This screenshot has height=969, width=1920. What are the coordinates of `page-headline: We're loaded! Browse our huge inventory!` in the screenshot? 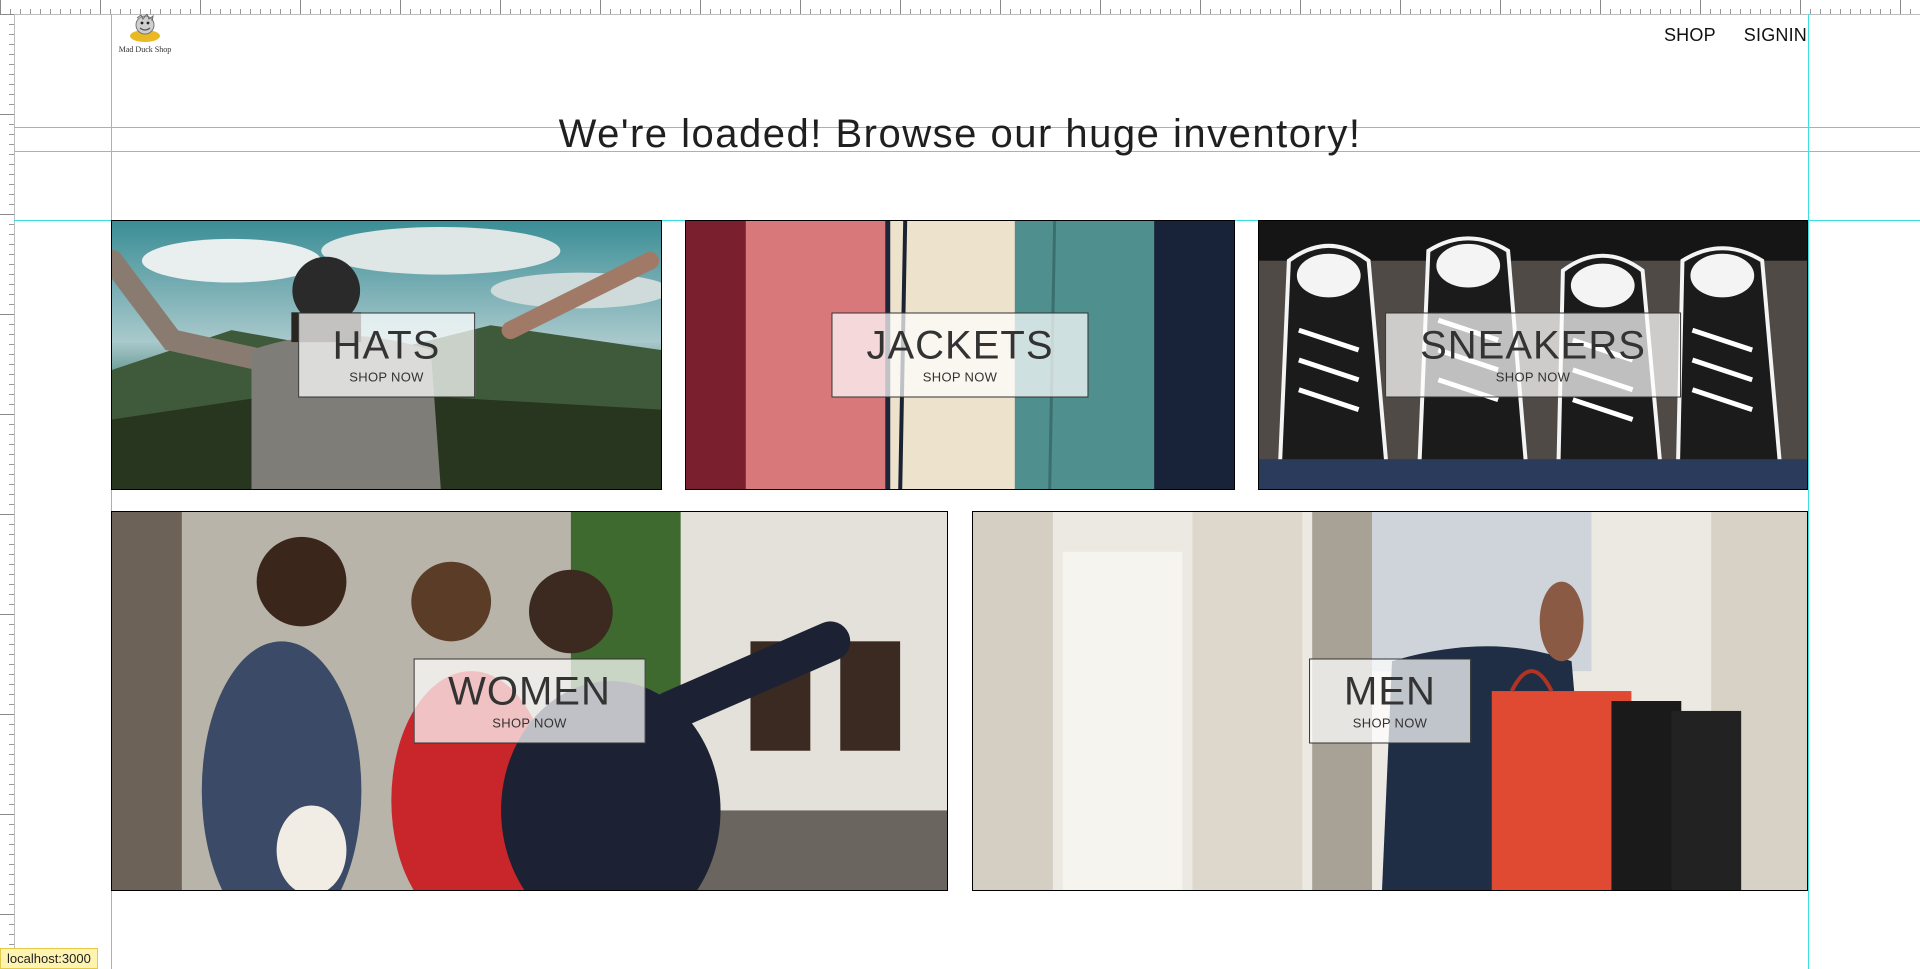 It's located at (960, 134).